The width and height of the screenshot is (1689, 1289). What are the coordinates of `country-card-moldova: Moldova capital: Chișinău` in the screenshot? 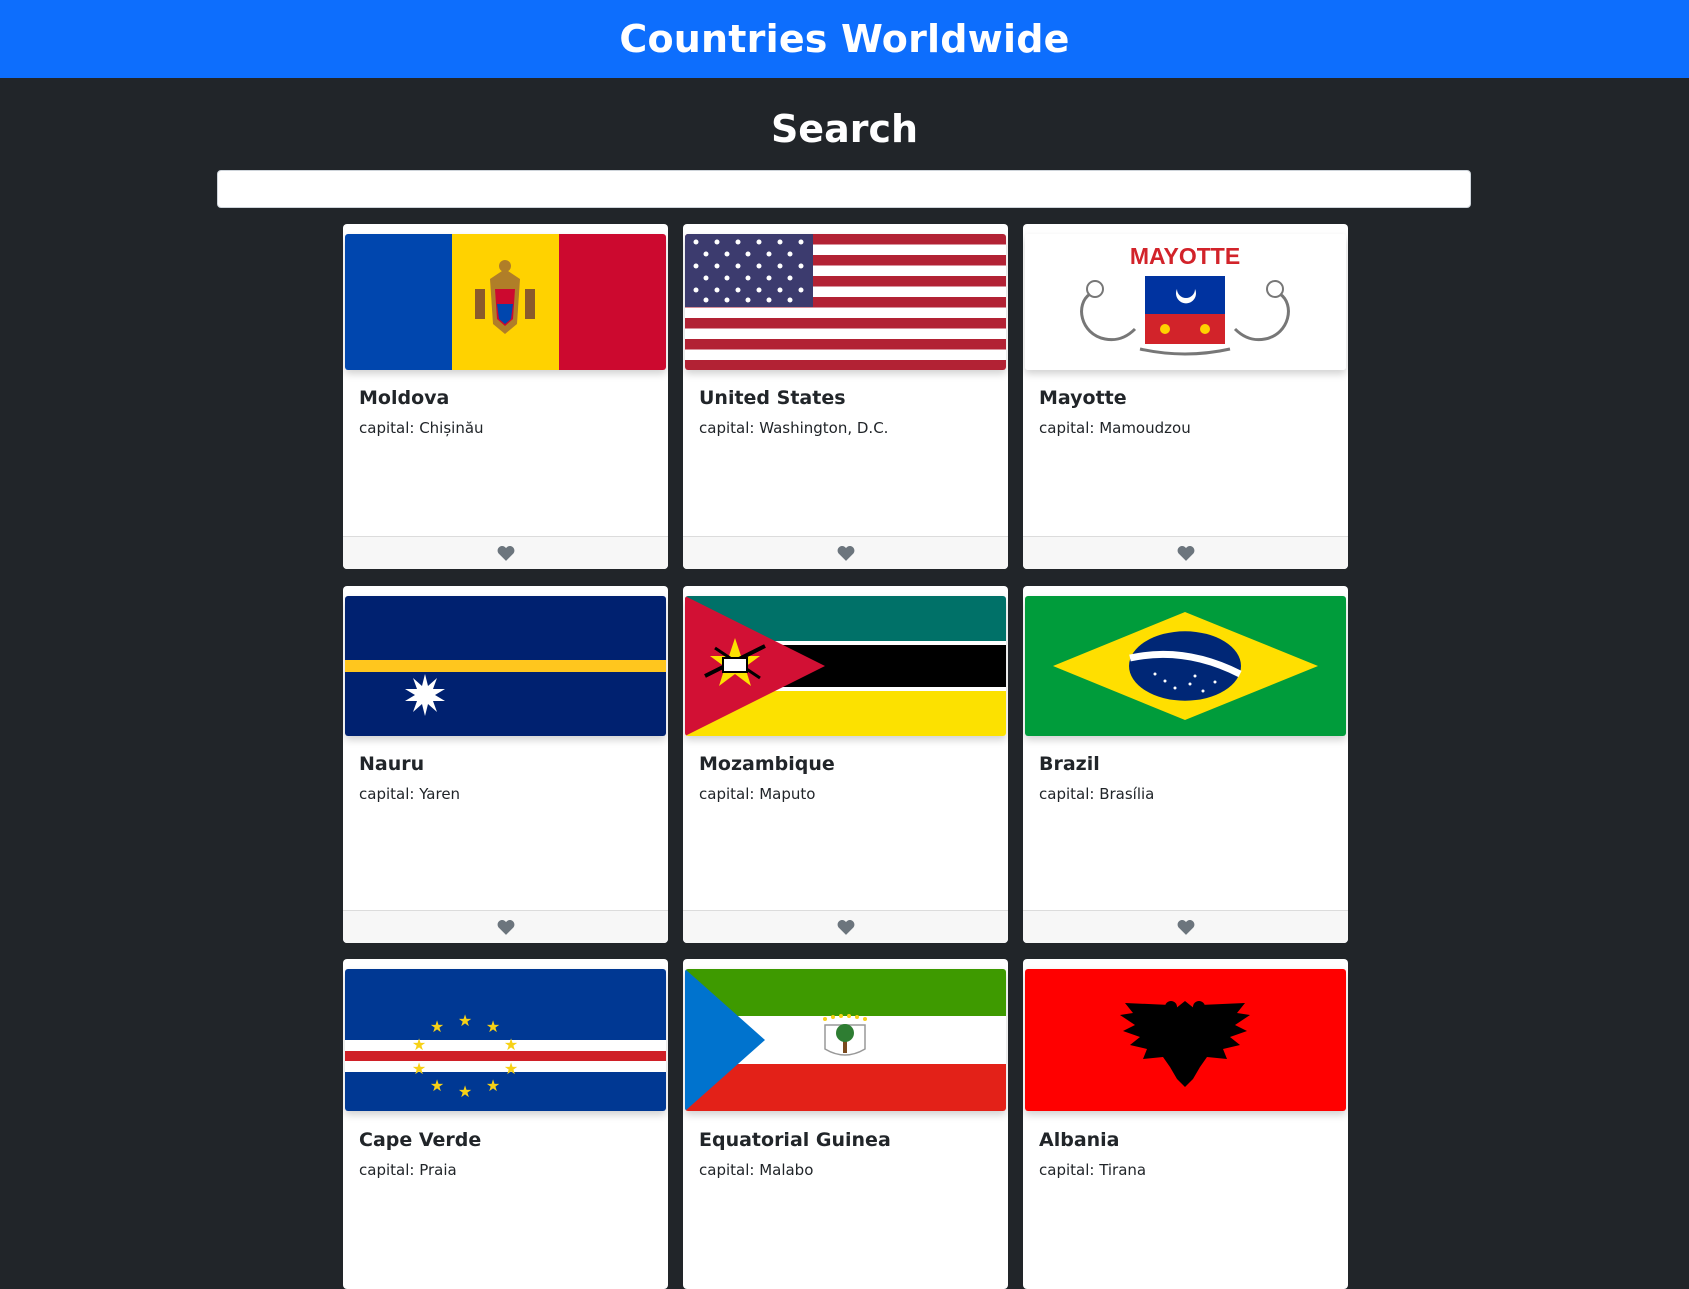 It's located at (505, 396).